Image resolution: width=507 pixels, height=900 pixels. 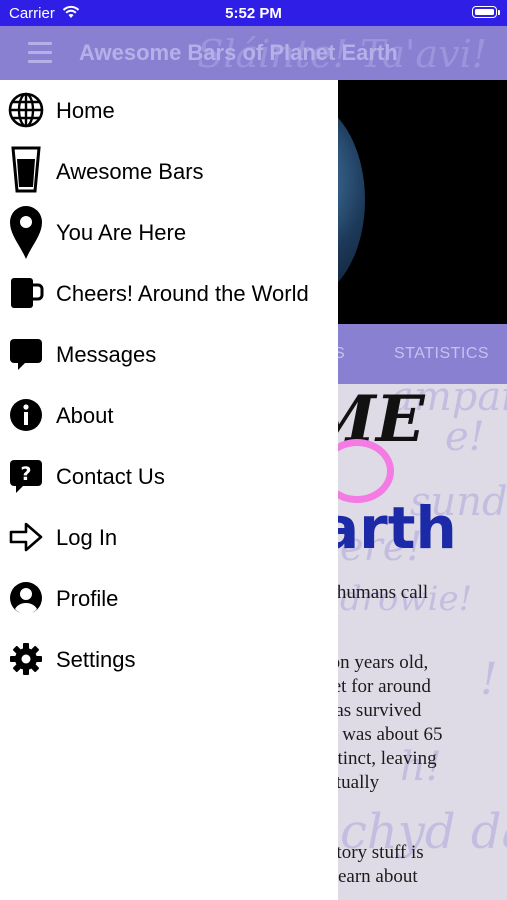 I want to click on drawer-item-label: Profile, so click(x=87, y=598).